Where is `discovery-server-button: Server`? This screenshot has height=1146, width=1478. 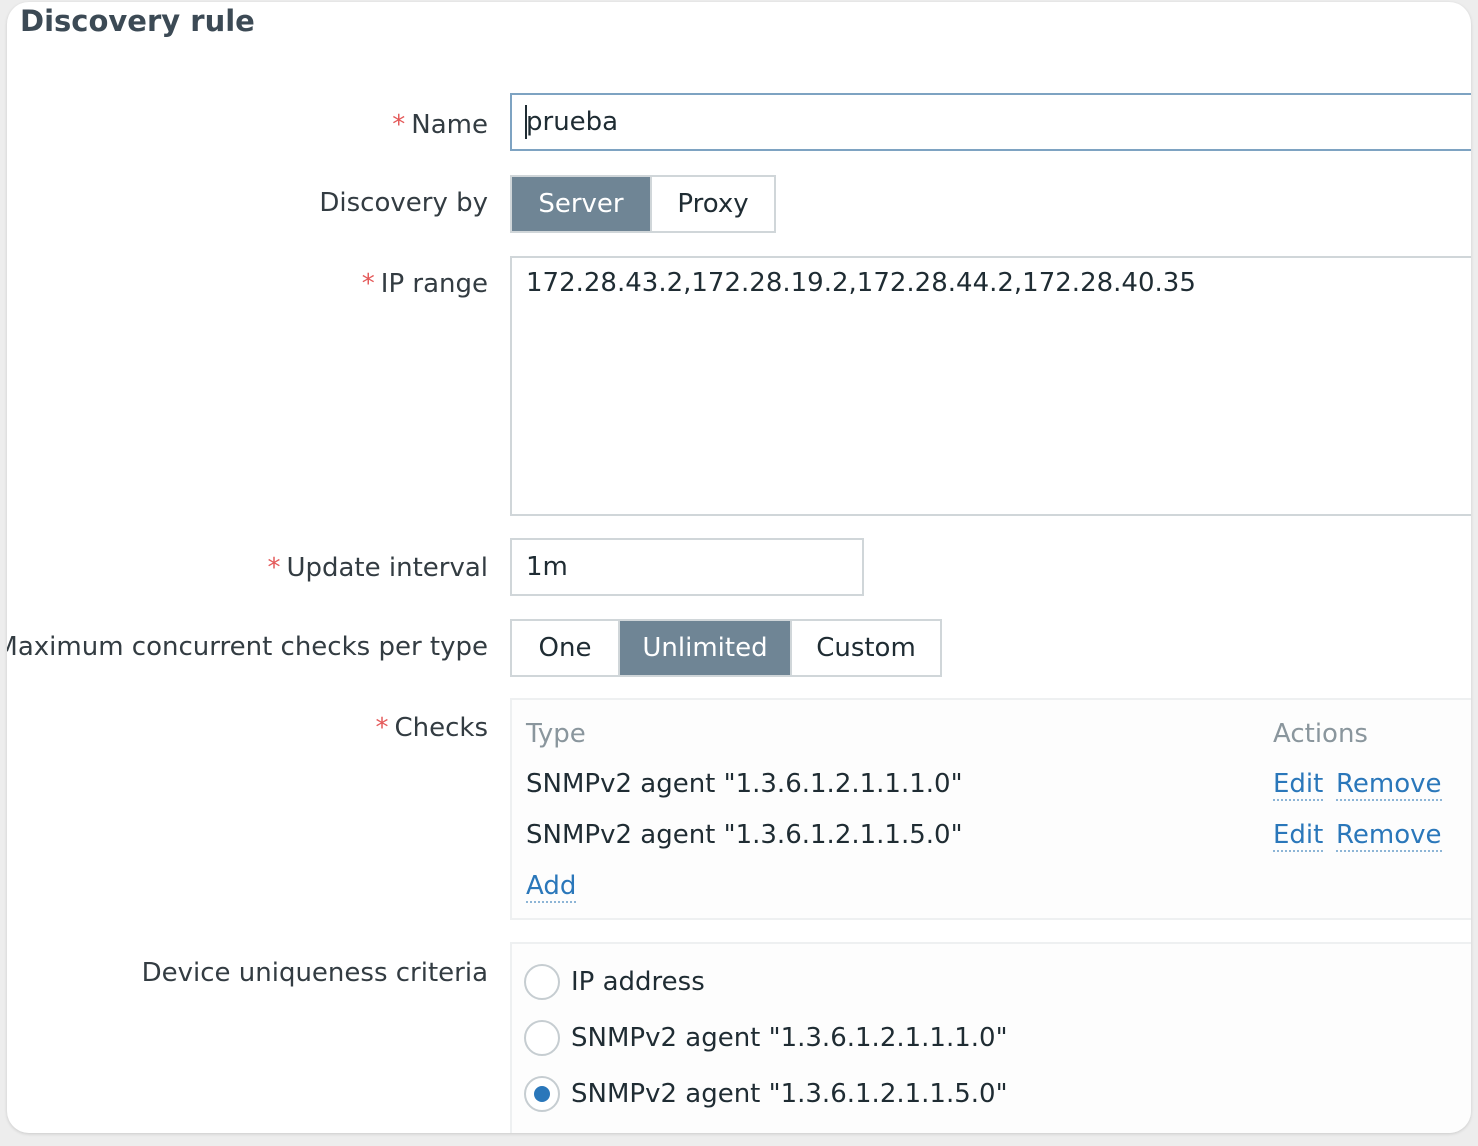
discovery-server-button: Server is located at coordinates (581, 204).